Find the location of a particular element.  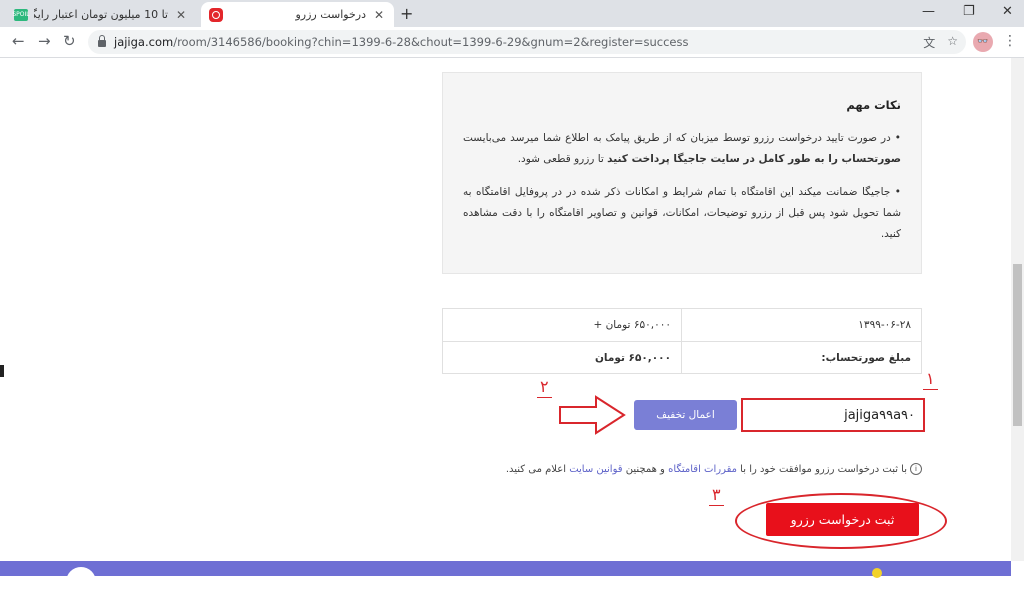

annotation-number-2: ۲ is located at coordinates (544, 387).